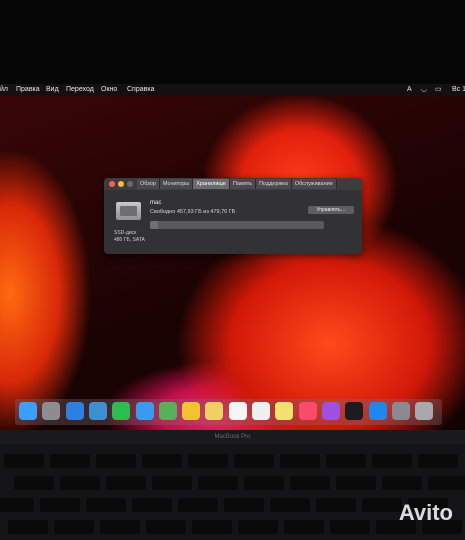 The image size is (465, 540). I want to click on menu-edit: Правка, so click(28, 90).